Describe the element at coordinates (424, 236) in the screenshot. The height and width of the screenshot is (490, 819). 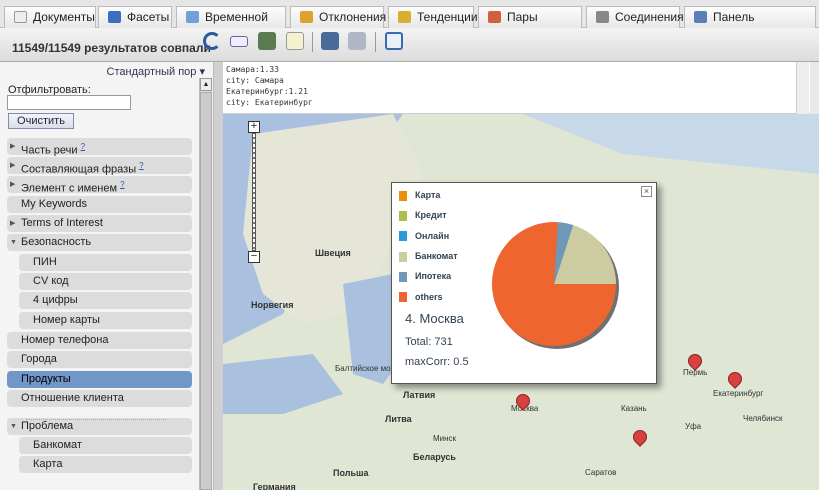
I see `legend-item: Онлайн` at that location.